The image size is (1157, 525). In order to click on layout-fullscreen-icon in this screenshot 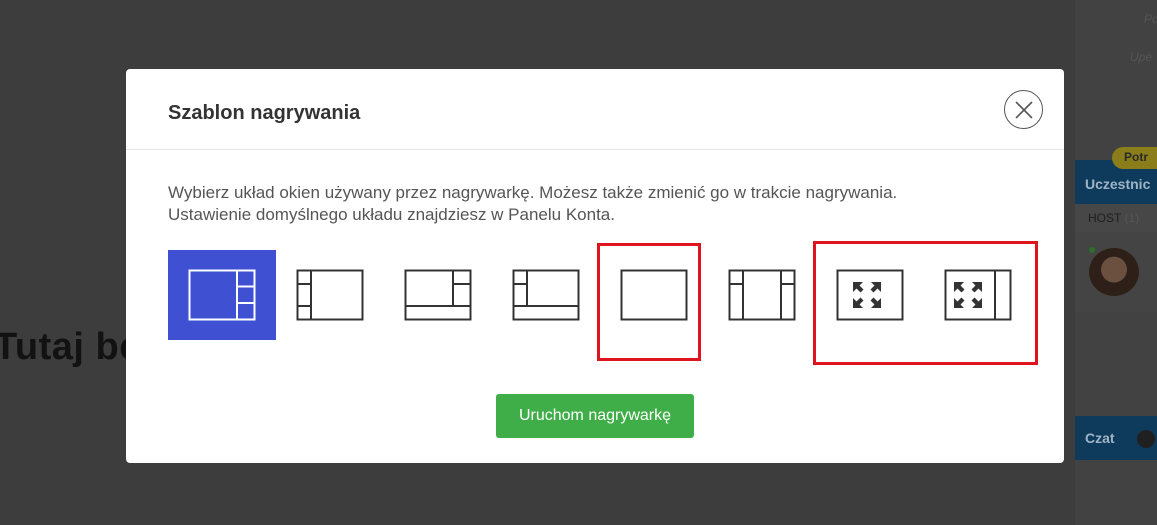, I will do `click(870, 295)`.